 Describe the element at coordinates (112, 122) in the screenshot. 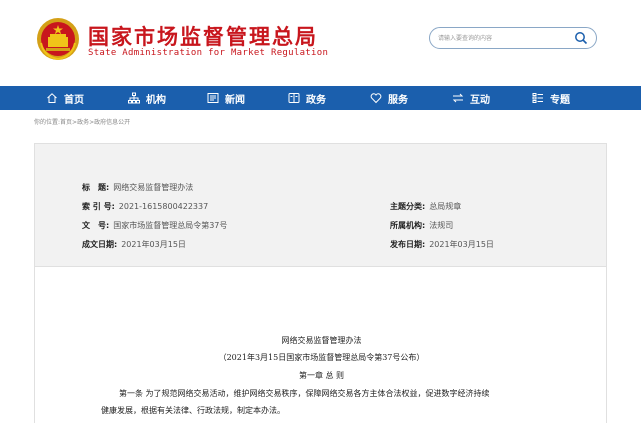

I see `breadcrumb-gov-info: 政府信息公开` at that location.